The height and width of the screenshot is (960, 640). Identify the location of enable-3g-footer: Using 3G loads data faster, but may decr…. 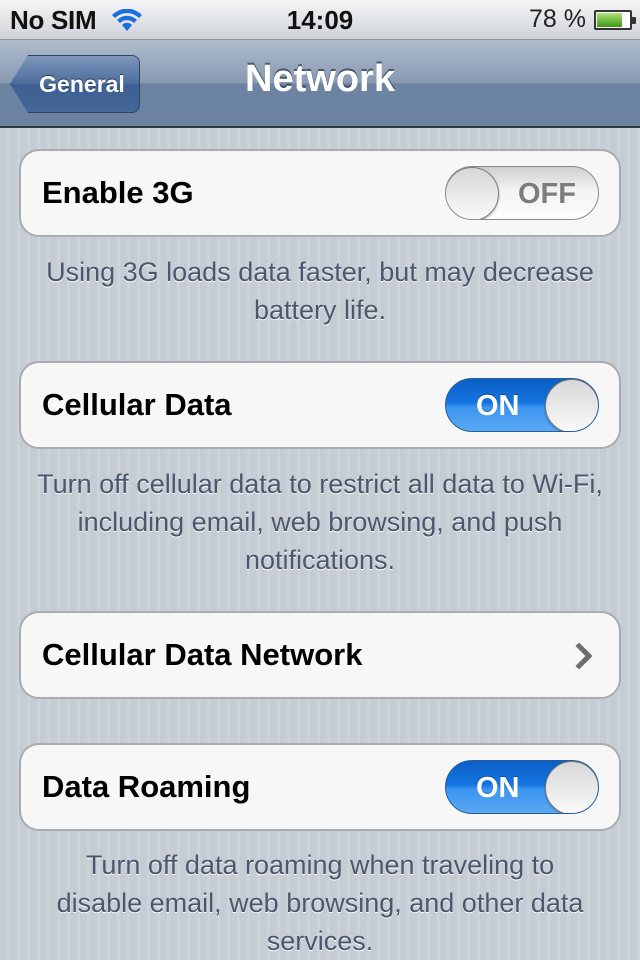
(320, 291).